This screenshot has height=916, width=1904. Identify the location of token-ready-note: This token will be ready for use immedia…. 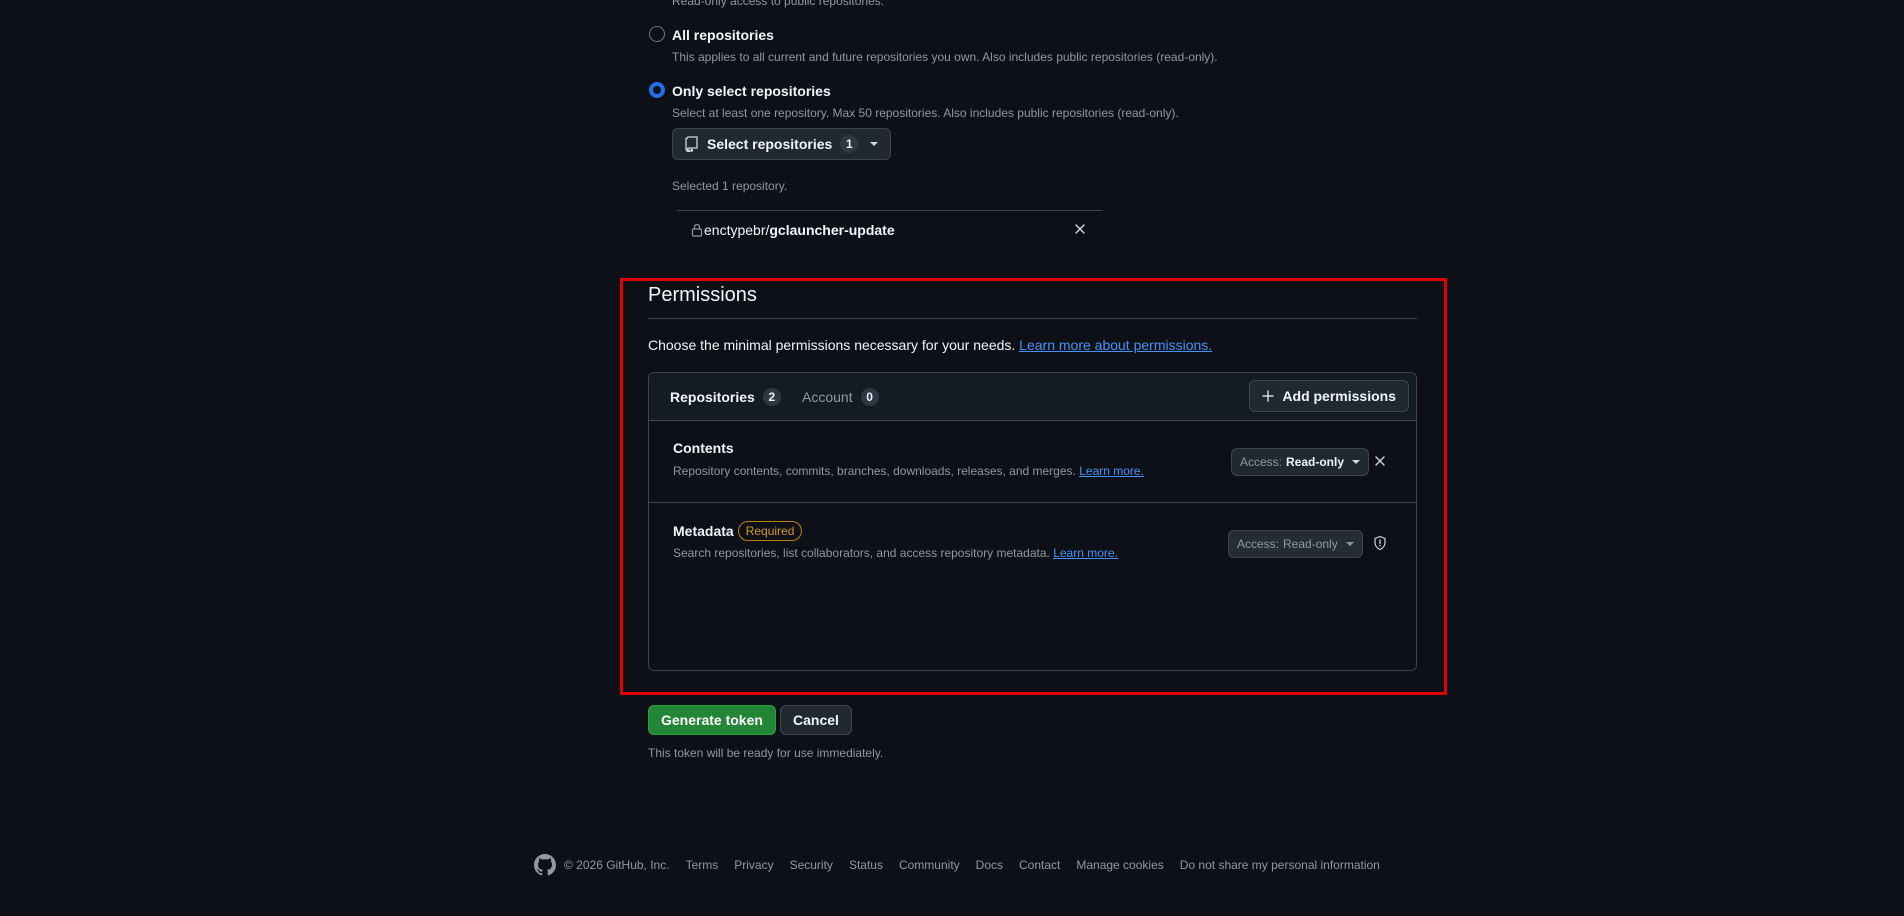
(766, 753).